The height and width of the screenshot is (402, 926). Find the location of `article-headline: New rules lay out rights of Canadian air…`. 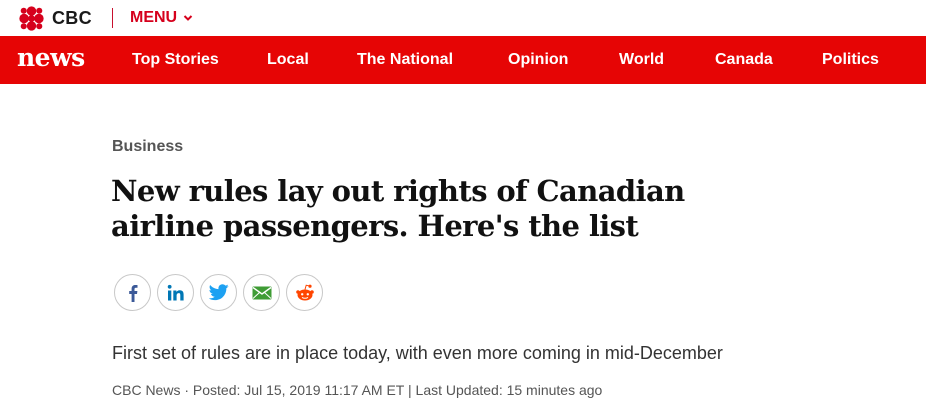

article-headline: New rules lay out rights of Canadian air… is located at coordinates (398, 208).